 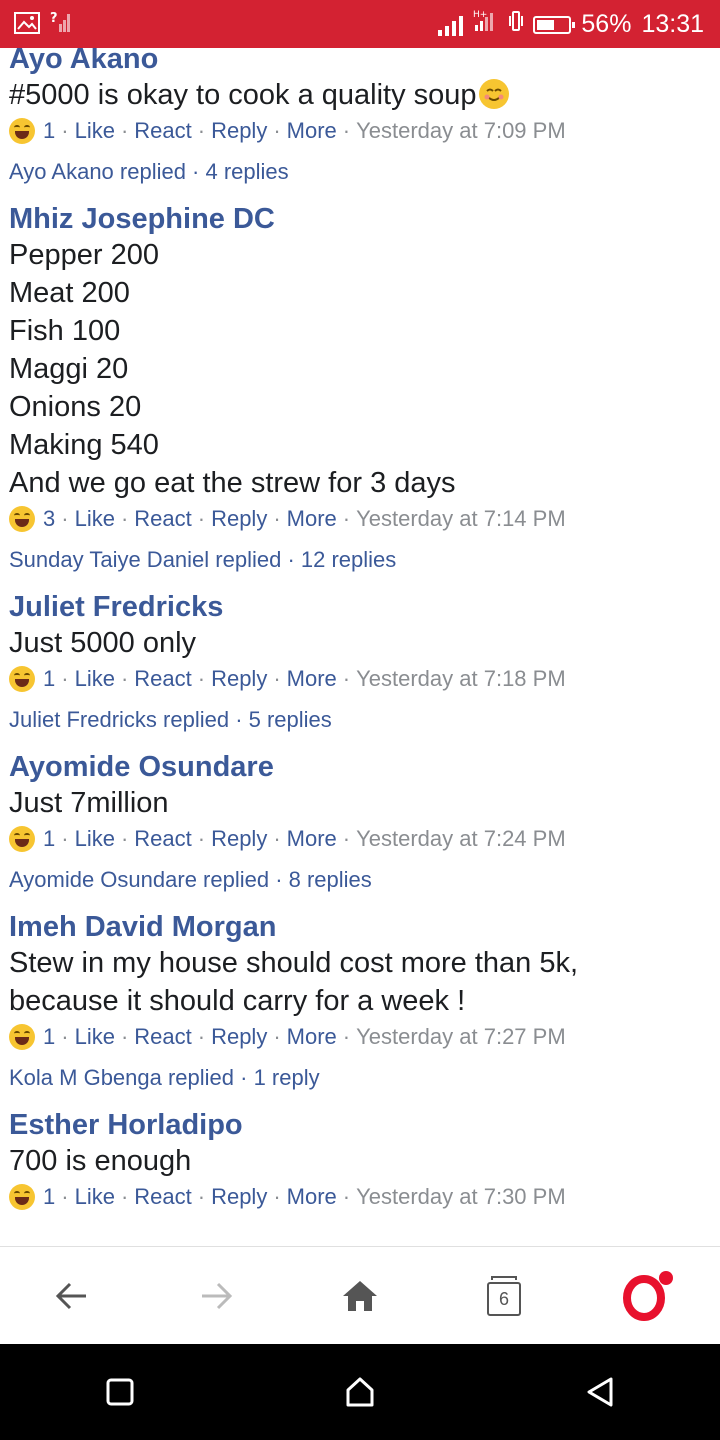 I want to click on tabs-count: 6, so click(x=504, y=1299).